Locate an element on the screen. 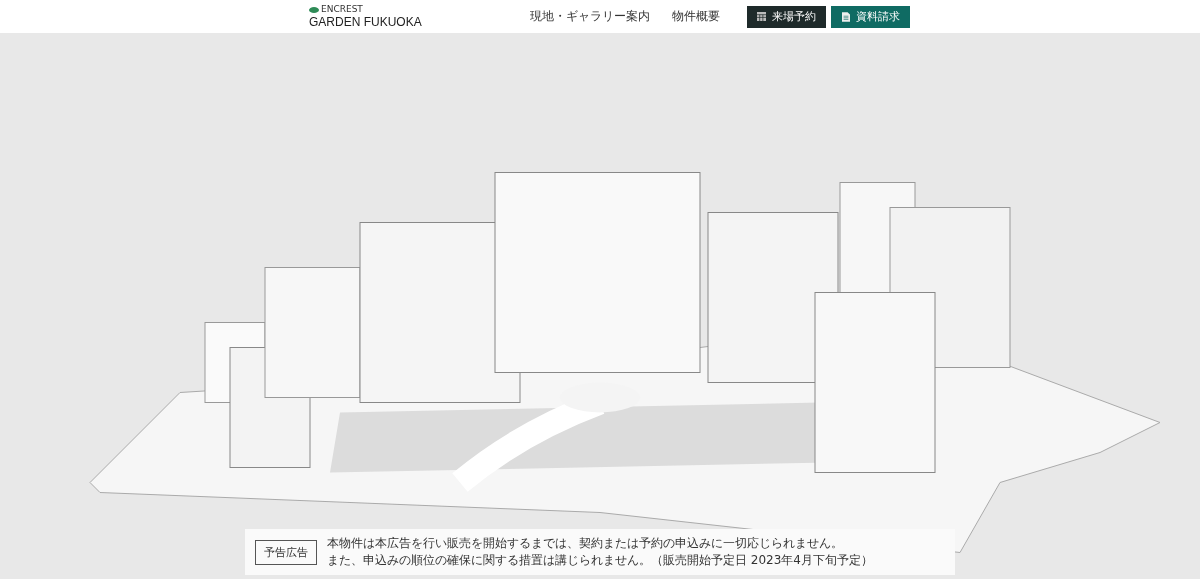 This screenshot has height=579, width=1200. nav-link: 物件概要 is located at coordinates (696, 16).